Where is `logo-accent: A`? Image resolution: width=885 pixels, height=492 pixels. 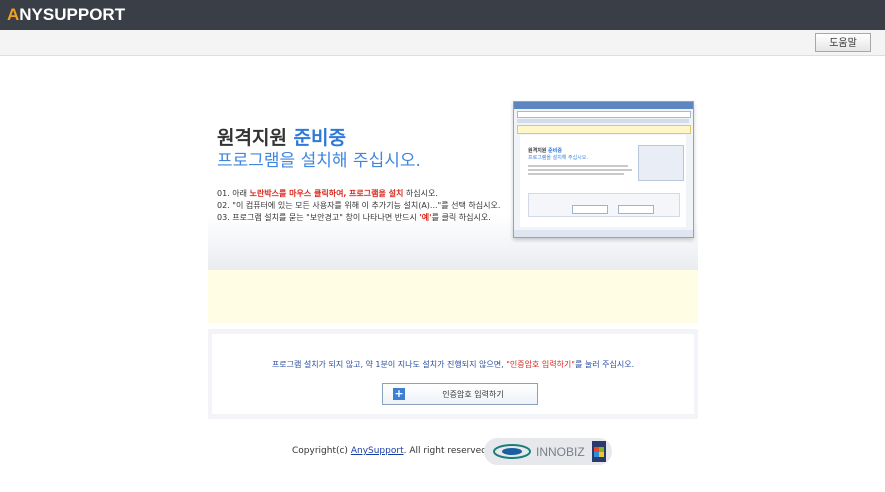
logo-accent: A is located at coordinates (13, 14).